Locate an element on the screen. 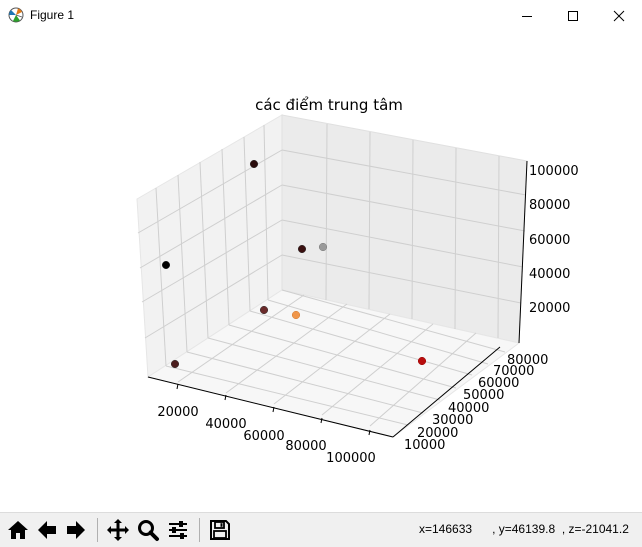 The width and height of the screenshot is (642, 547). configure-subplots-button is located at coordinates (178, 530).